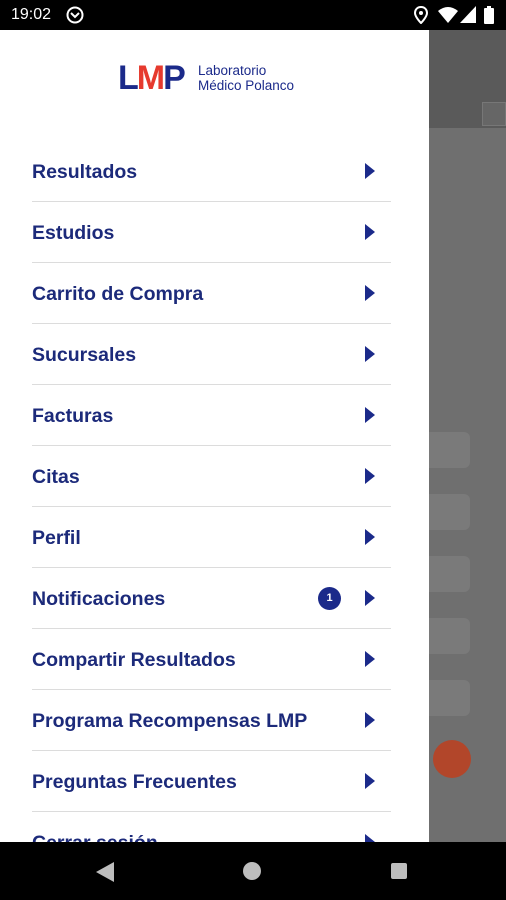 The image size is (506, 900). I want to click on menu-item-sucursales: Sucursales, so click(211, 354).